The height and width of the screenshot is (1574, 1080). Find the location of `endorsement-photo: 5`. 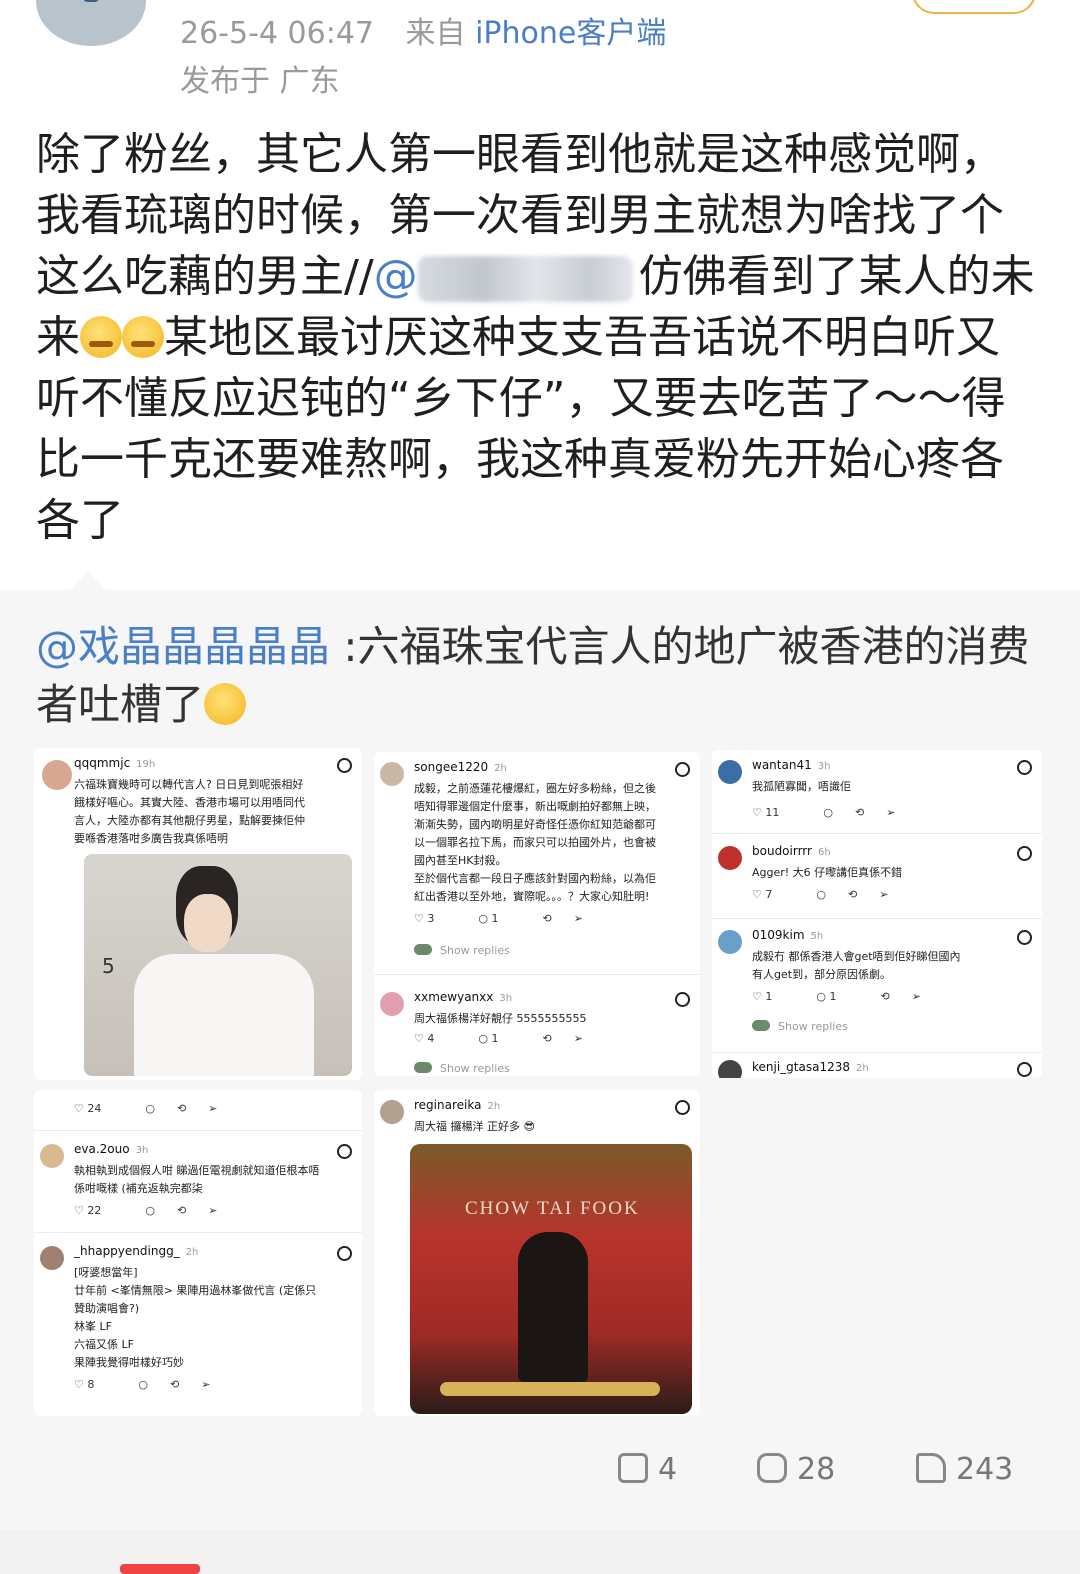

endorsement-photo: 5 is located at coordinates (218, 965).